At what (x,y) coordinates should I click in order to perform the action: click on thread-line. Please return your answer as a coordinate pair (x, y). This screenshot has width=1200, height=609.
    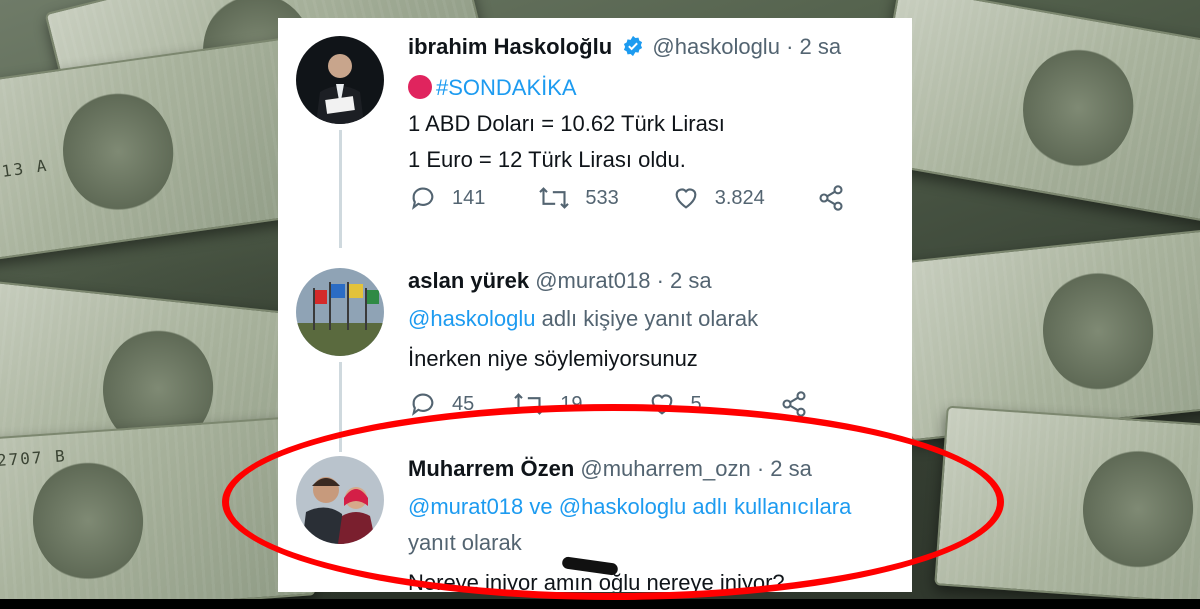
    Looking at the image, I should click on (340, 189).